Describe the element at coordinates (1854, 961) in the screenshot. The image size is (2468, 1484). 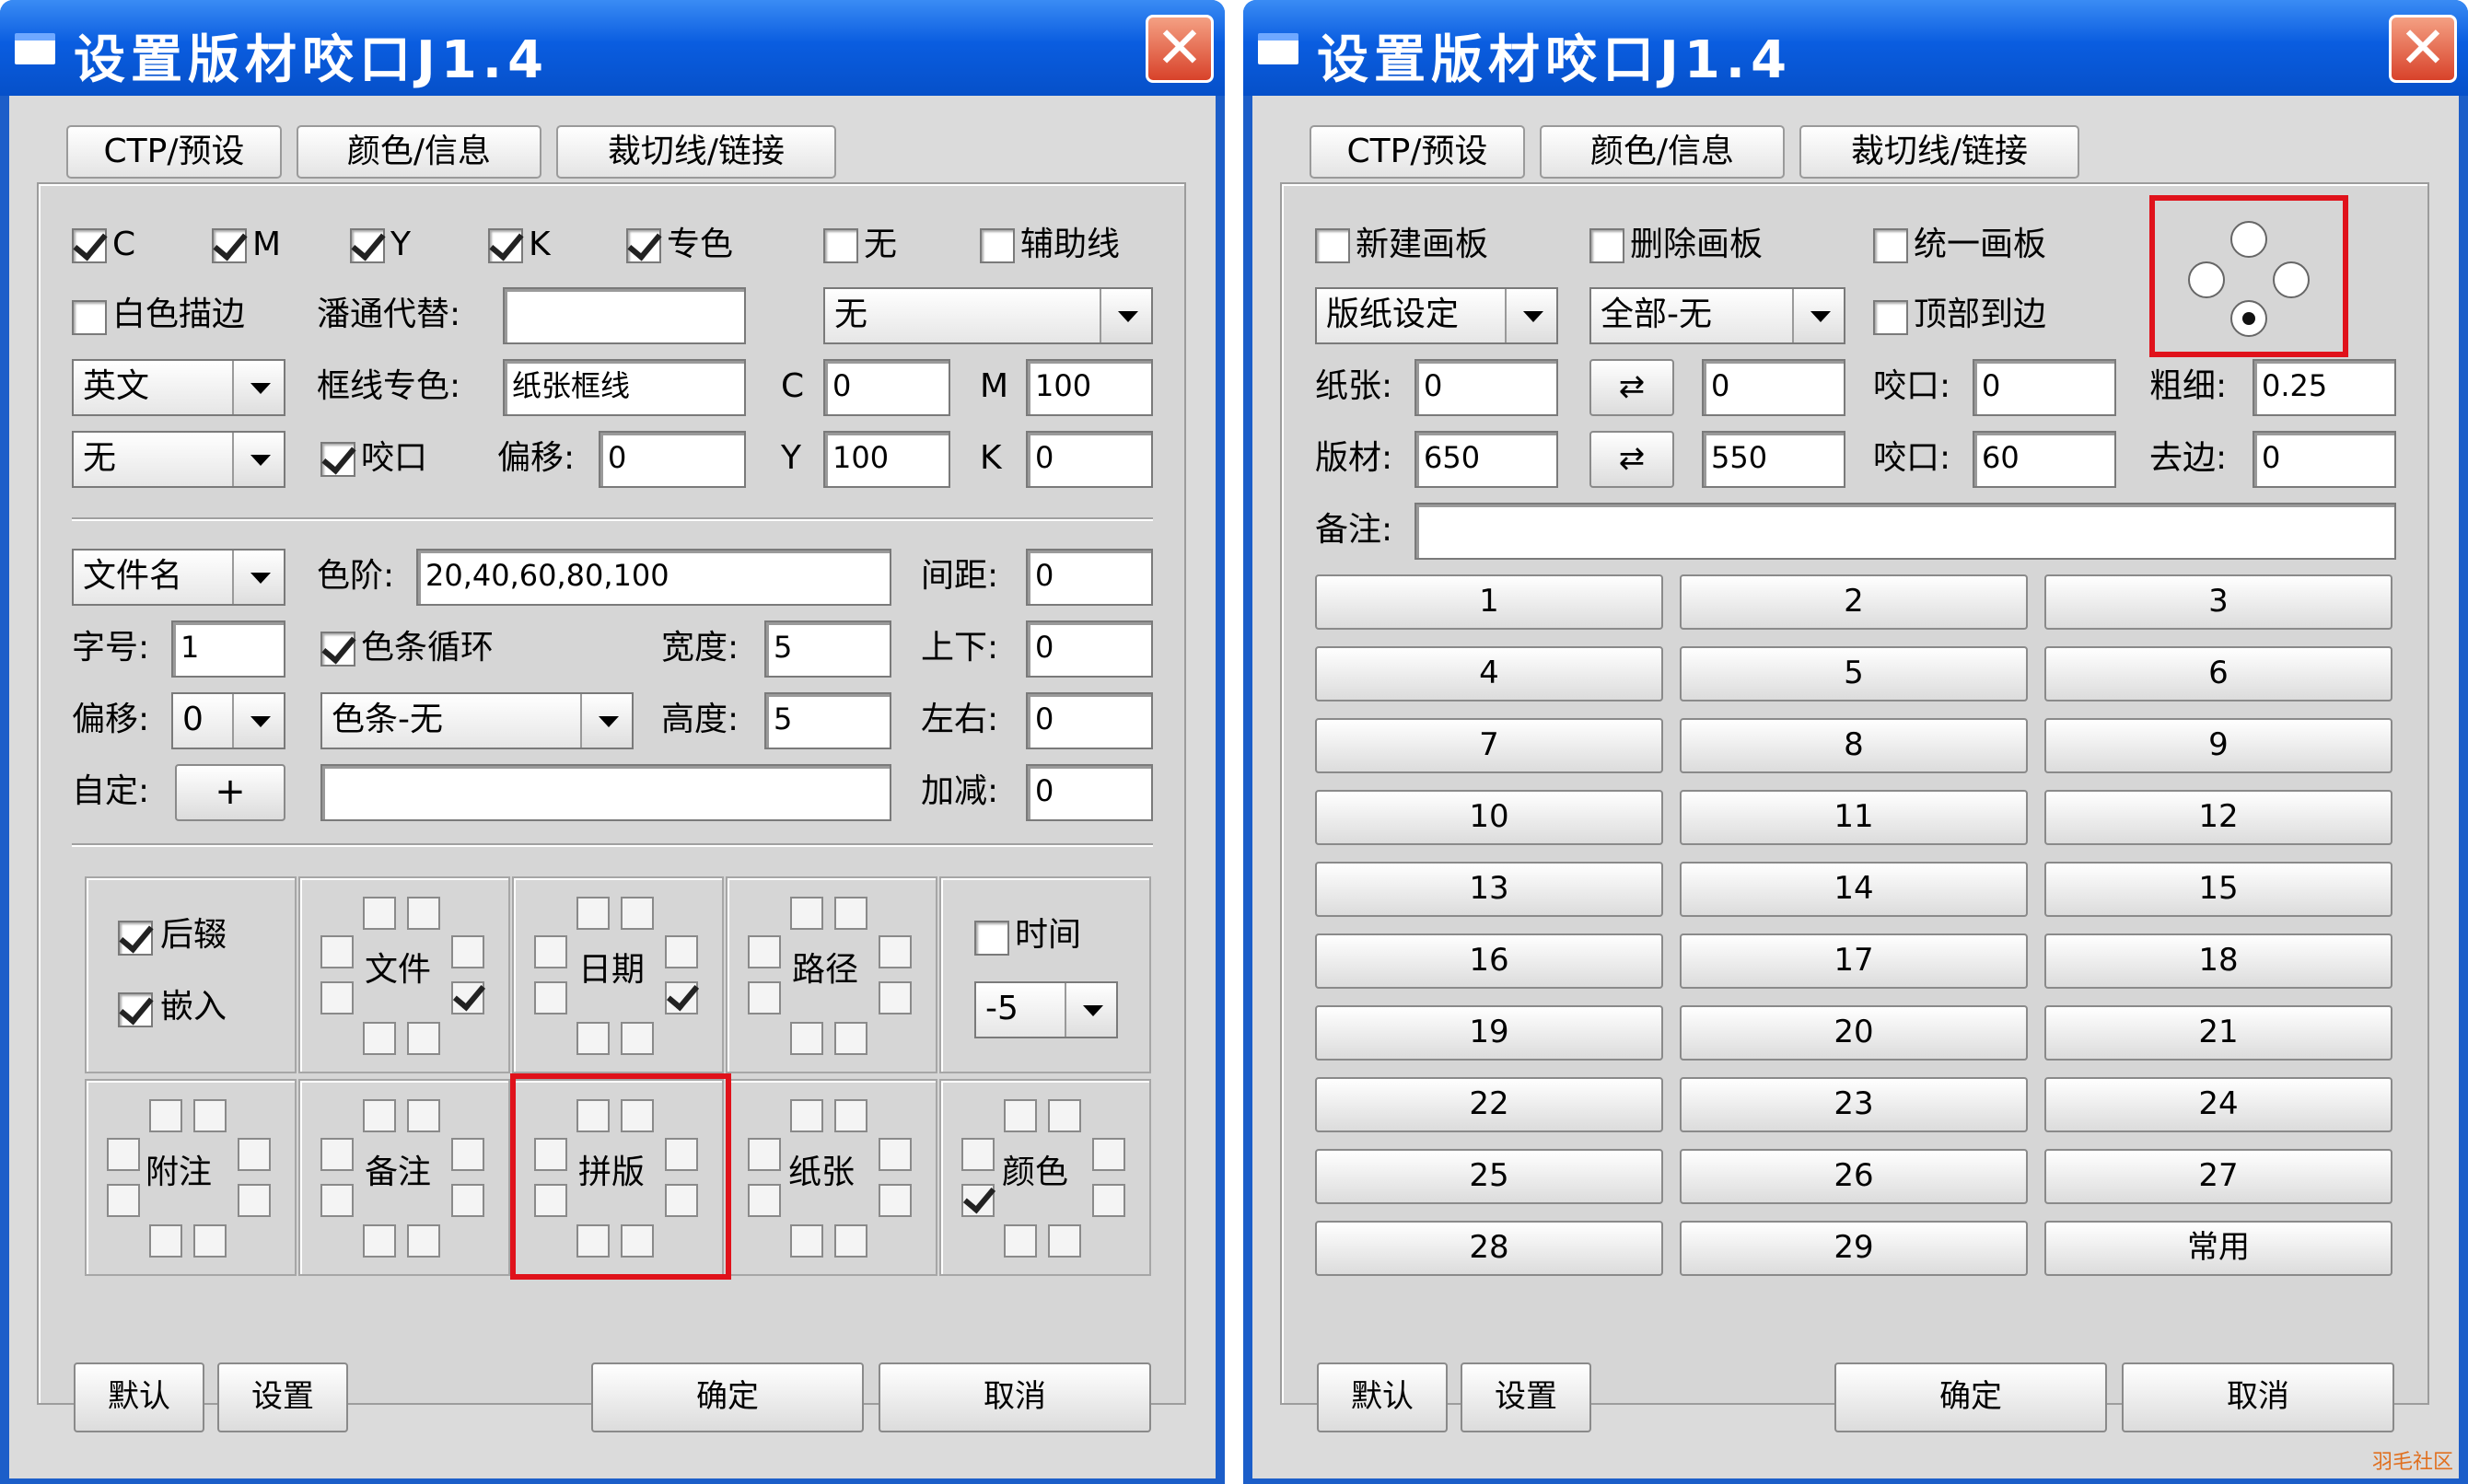
I see `preset-button: 17` at that location.